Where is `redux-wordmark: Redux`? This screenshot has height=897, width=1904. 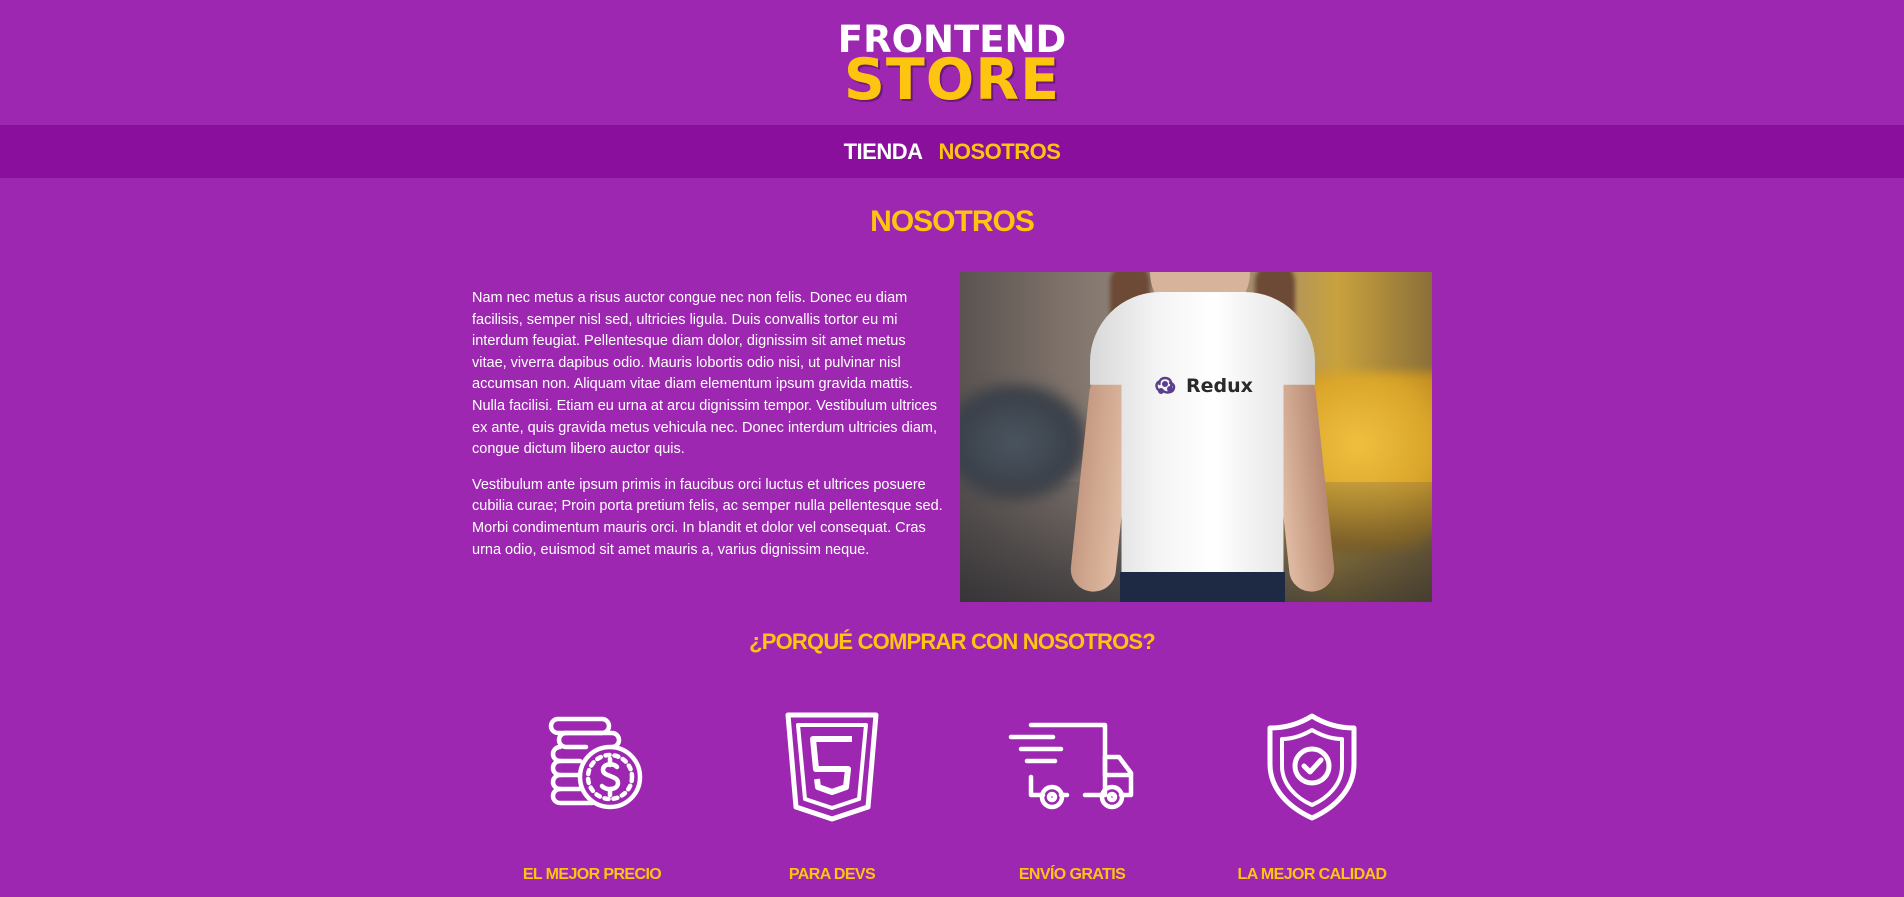 redux-wordmark: Redux is located at coordinates (1219, 386).